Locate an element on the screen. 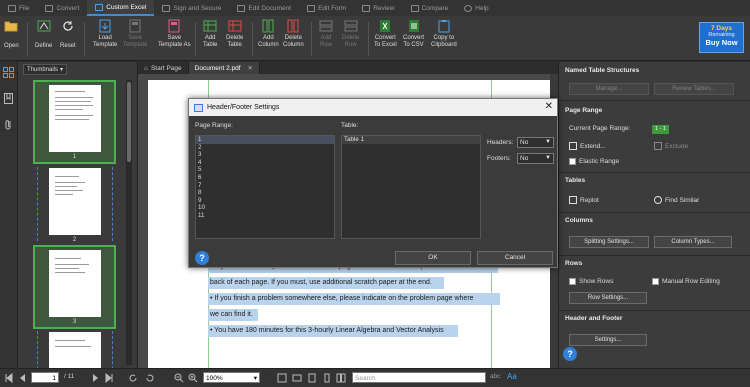 This screenshot has height=387, width=750. single-page-icon is located at coordinates (327, 378).